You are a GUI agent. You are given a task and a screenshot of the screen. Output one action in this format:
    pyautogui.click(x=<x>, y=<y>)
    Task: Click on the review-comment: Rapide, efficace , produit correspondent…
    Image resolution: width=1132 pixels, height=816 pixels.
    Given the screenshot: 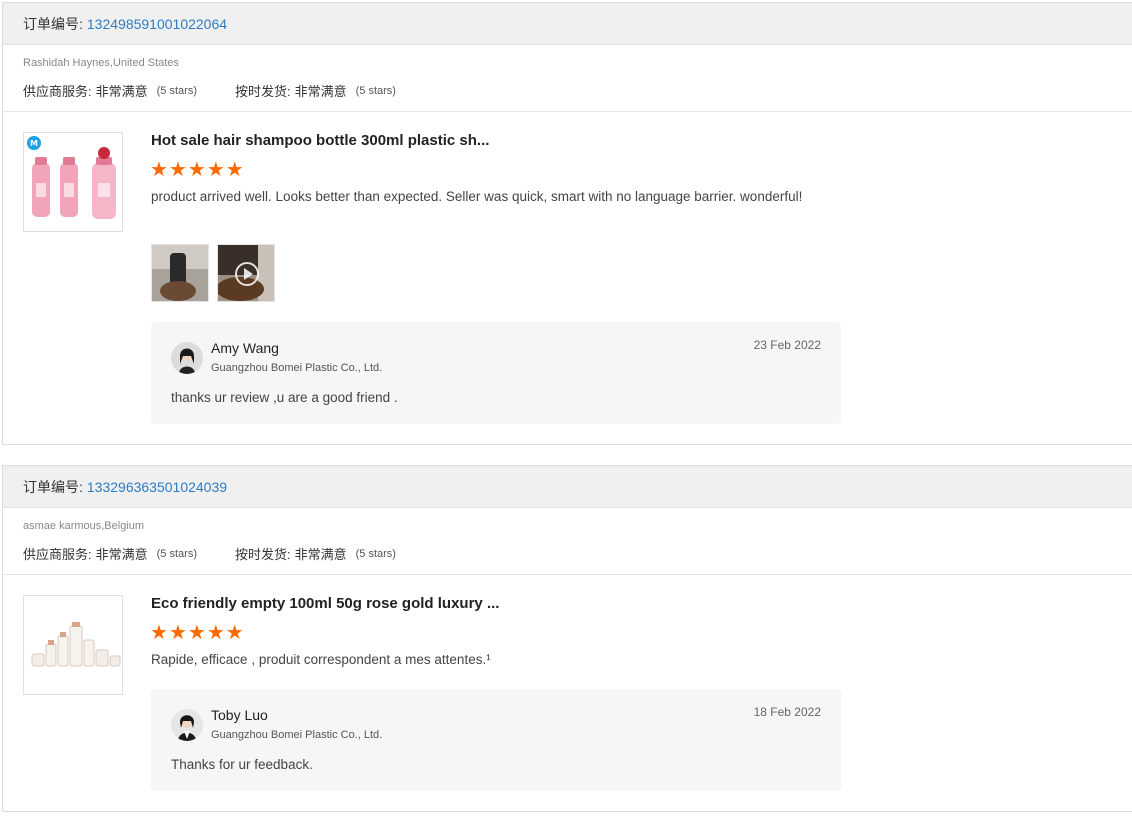 What is the action you would take?
    pyautogui.click(x=321, y=659)
    